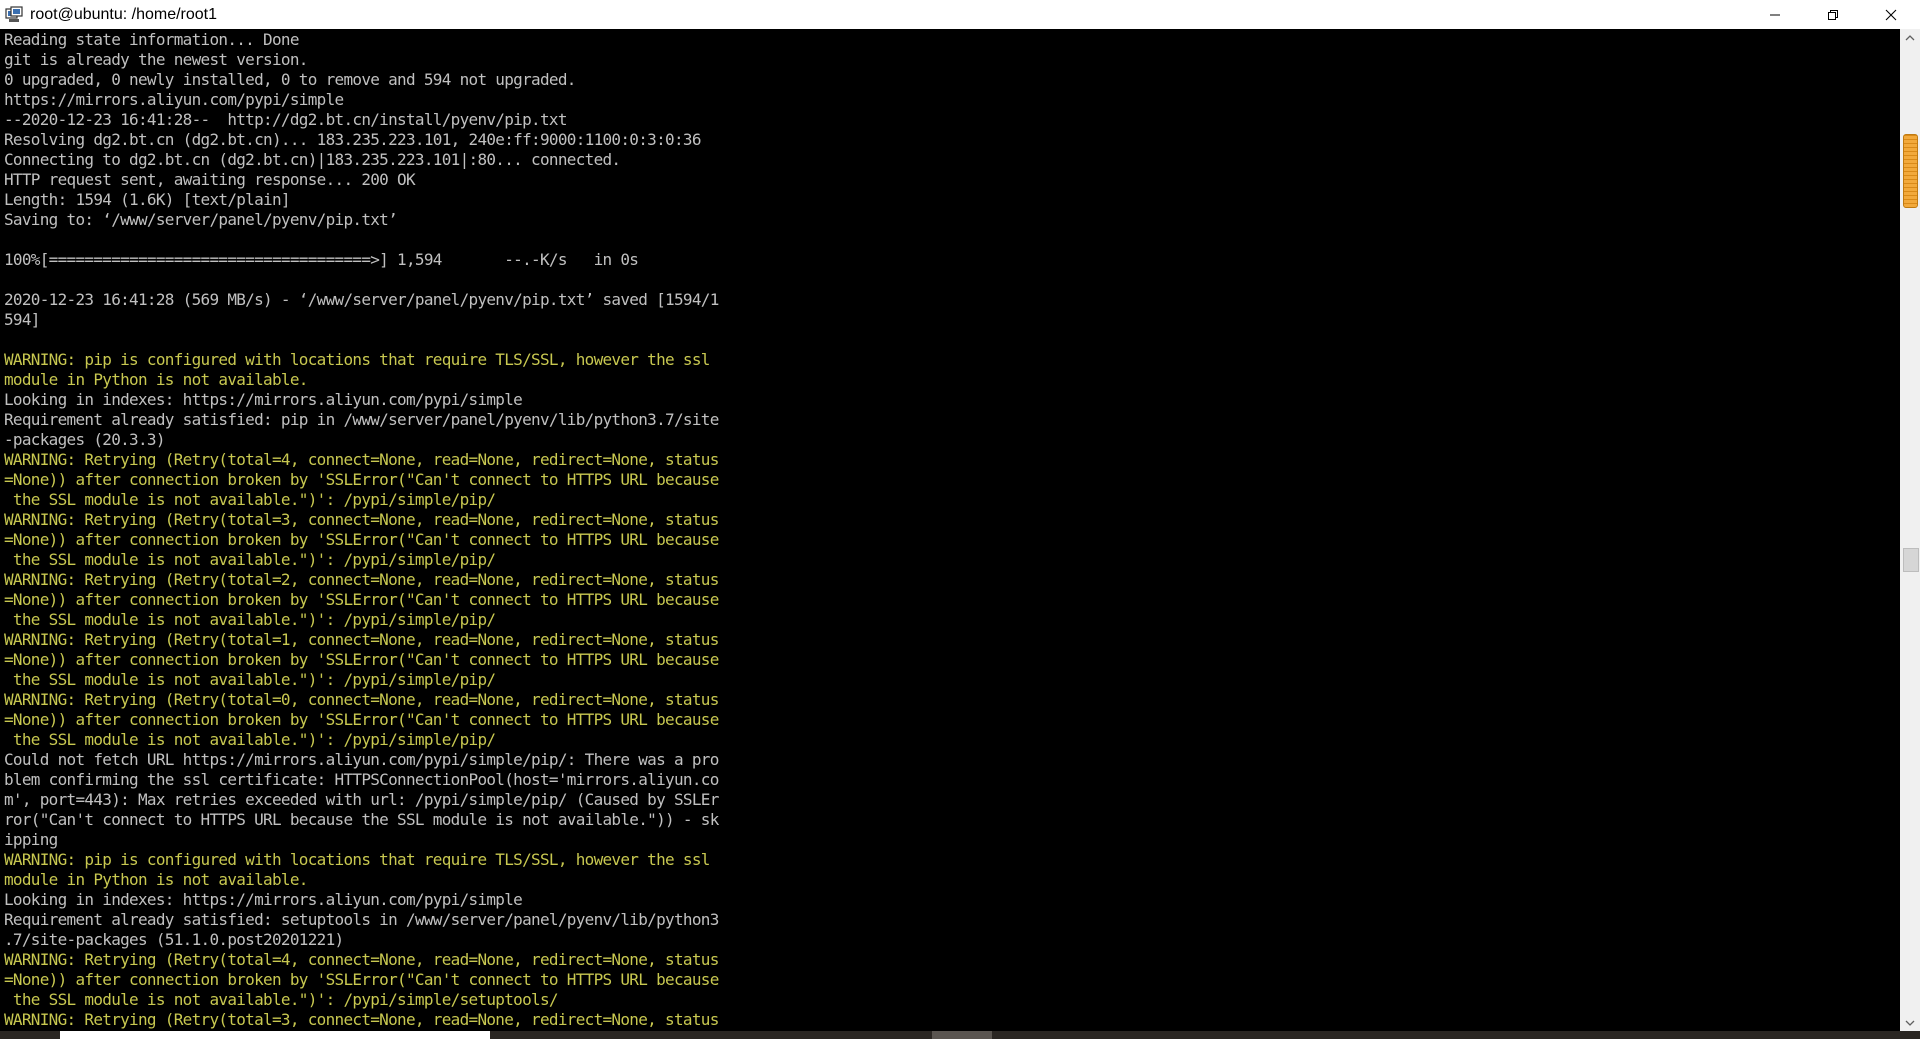 The width and height of the screenshot is (1920, 1039). Describe the element at coordinates (156, 59) in the screenshot. I see `terminal-line: git is already the newest version.` at that location.